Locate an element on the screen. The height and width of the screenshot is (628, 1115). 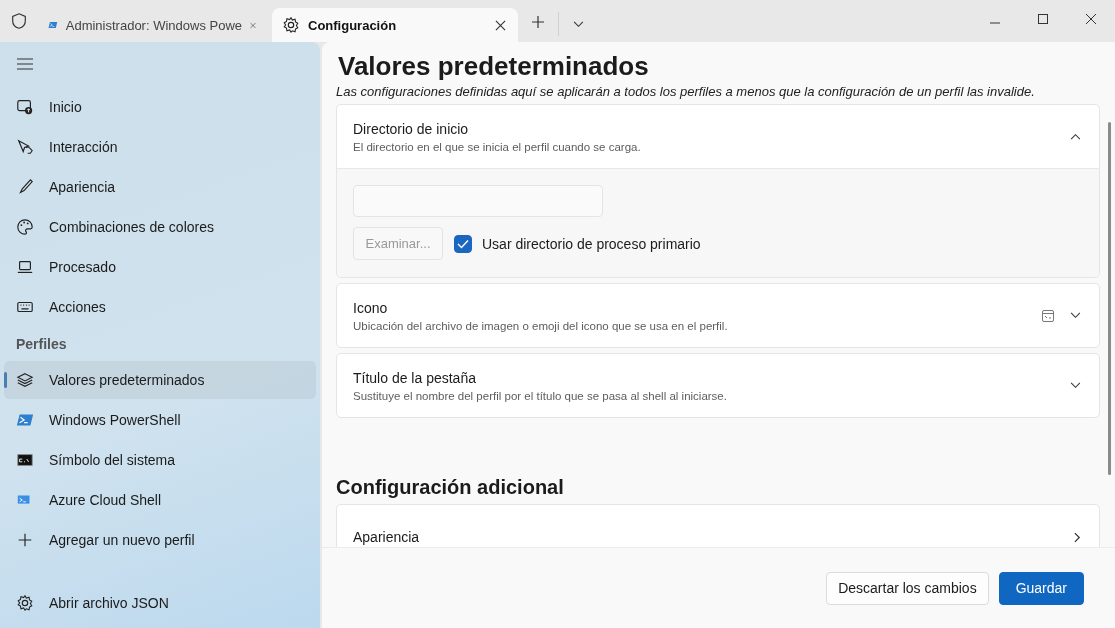
tab: Configuración is located at coordinates (395, 25).